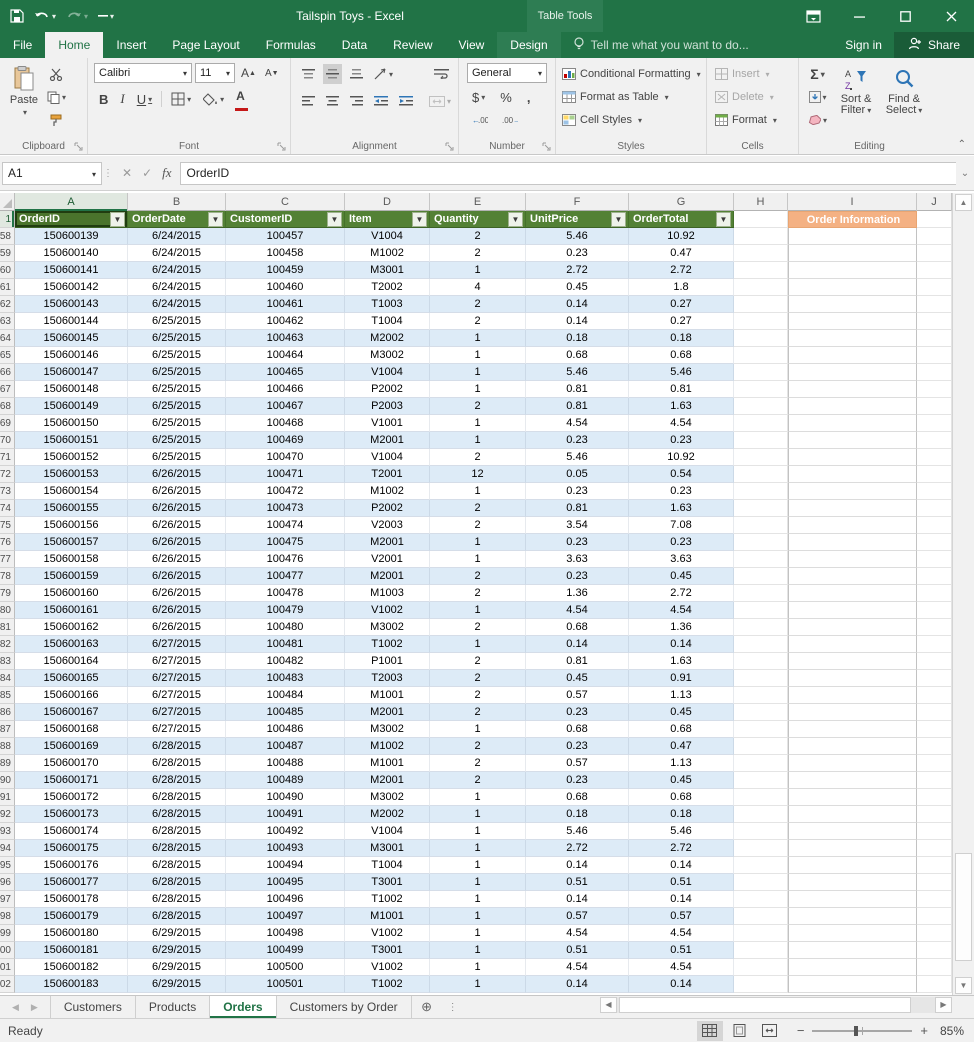  Describe the element at coordinates (387, 508) in the screenshot. I see `cell: P2002` at that location.